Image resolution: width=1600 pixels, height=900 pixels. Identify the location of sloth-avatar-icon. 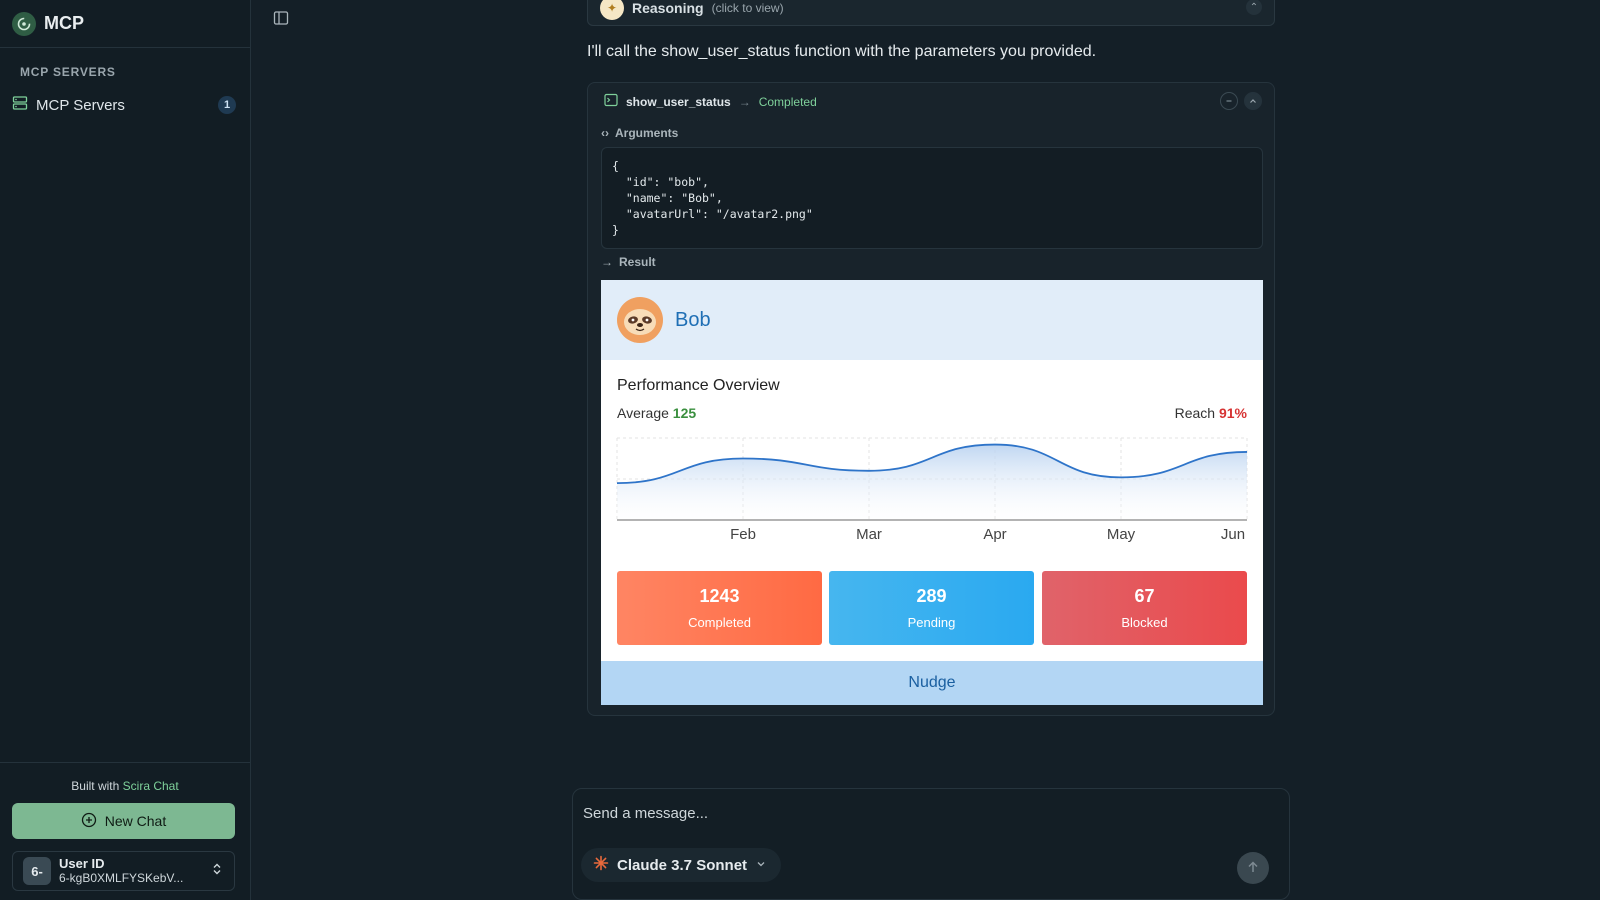
(640, 320).